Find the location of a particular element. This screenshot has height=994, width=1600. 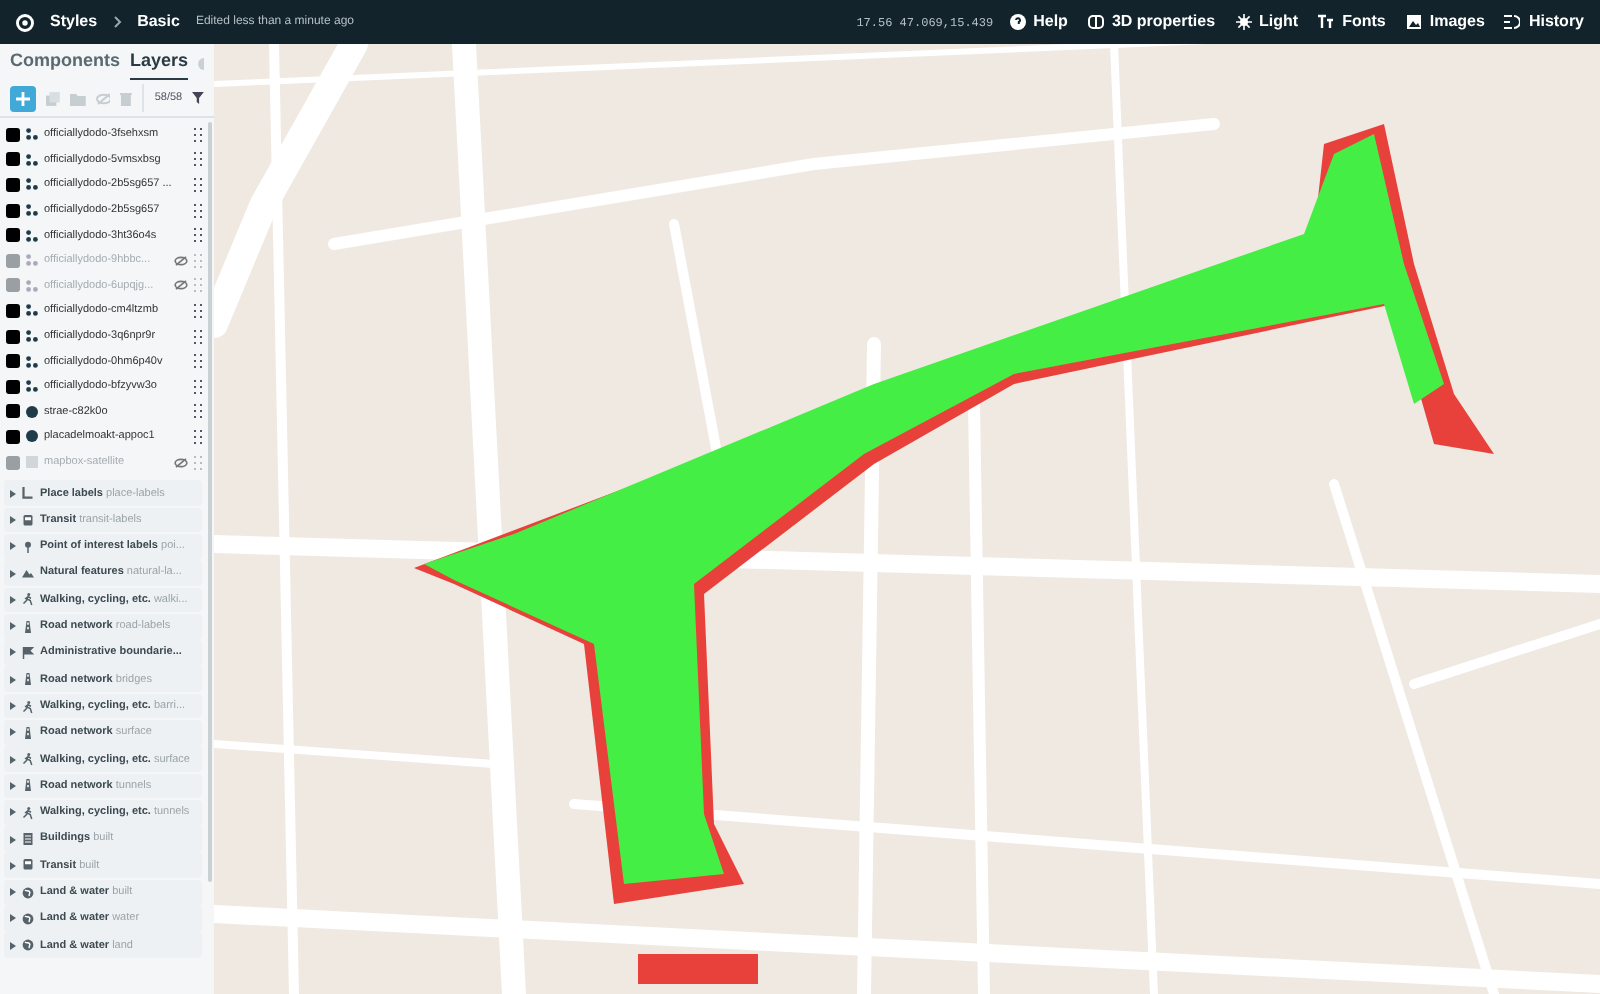

scrollbar is located at coordinates (210, 502).